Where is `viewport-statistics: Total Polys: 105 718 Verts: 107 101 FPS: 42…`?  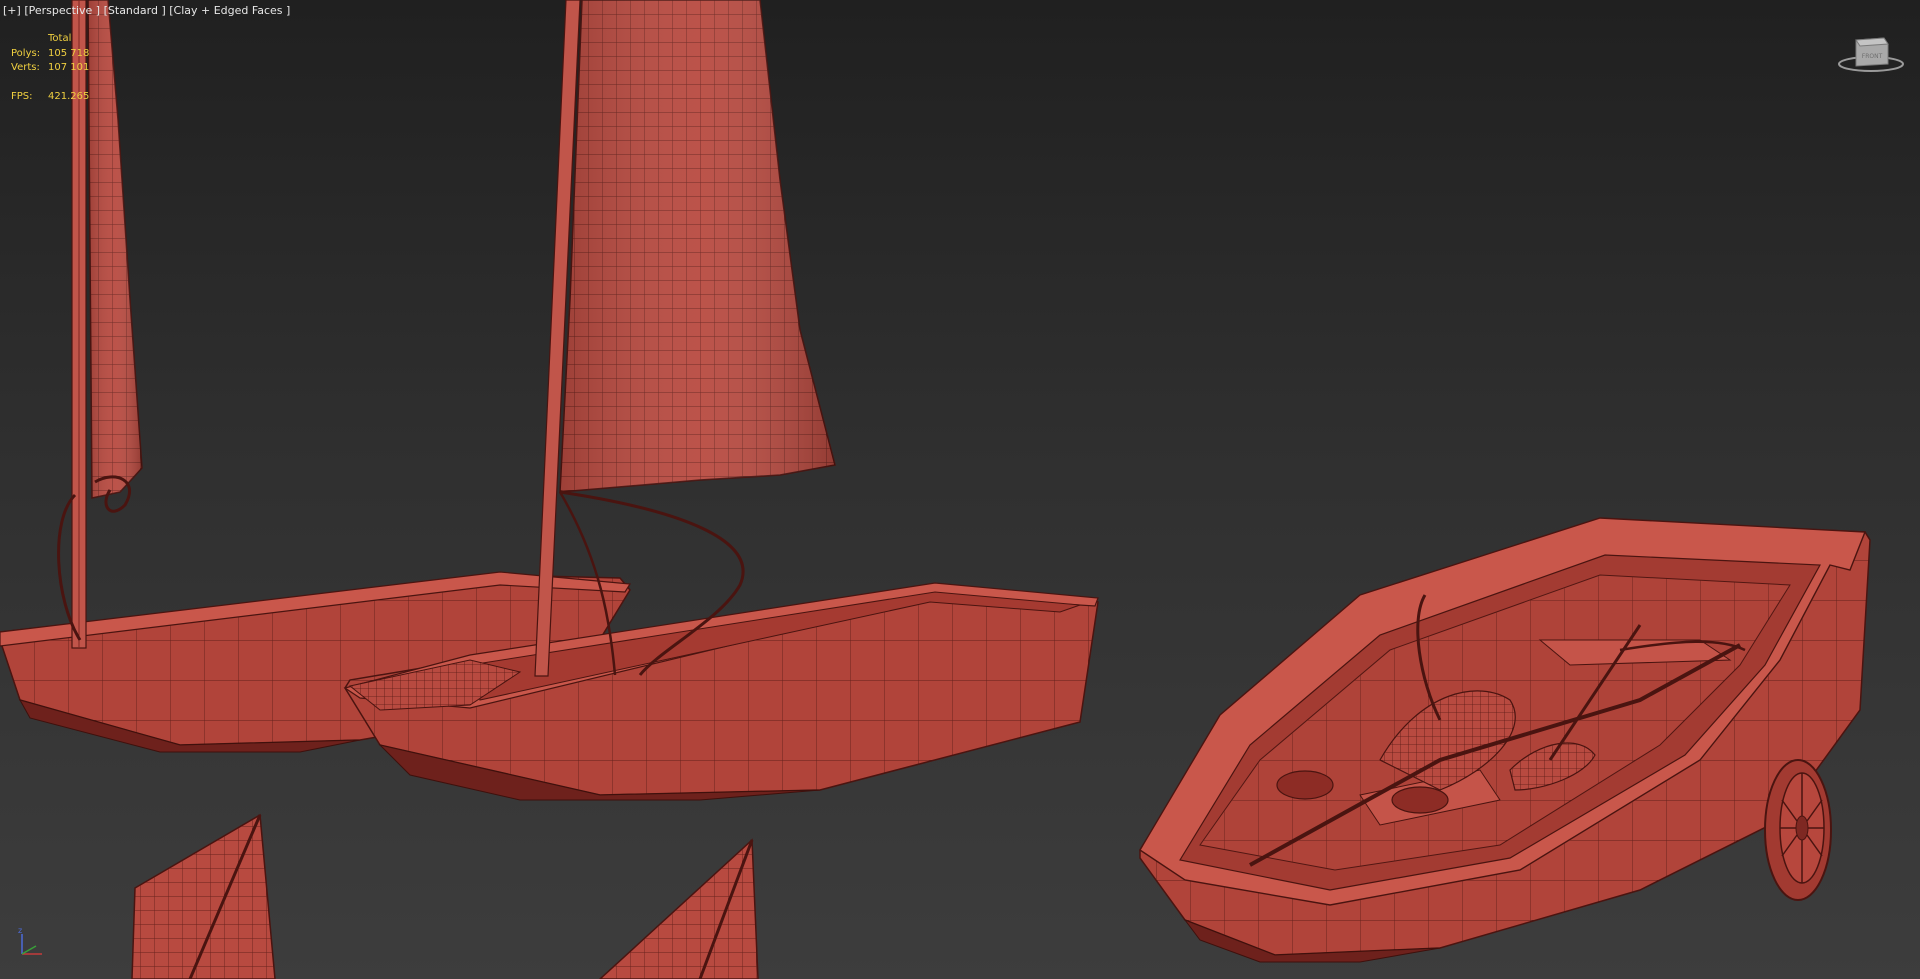
viewport-statistics: Total Polys: 105 718 Verts: 107 101 FPS: 42… is located at coordinates (50, 68).